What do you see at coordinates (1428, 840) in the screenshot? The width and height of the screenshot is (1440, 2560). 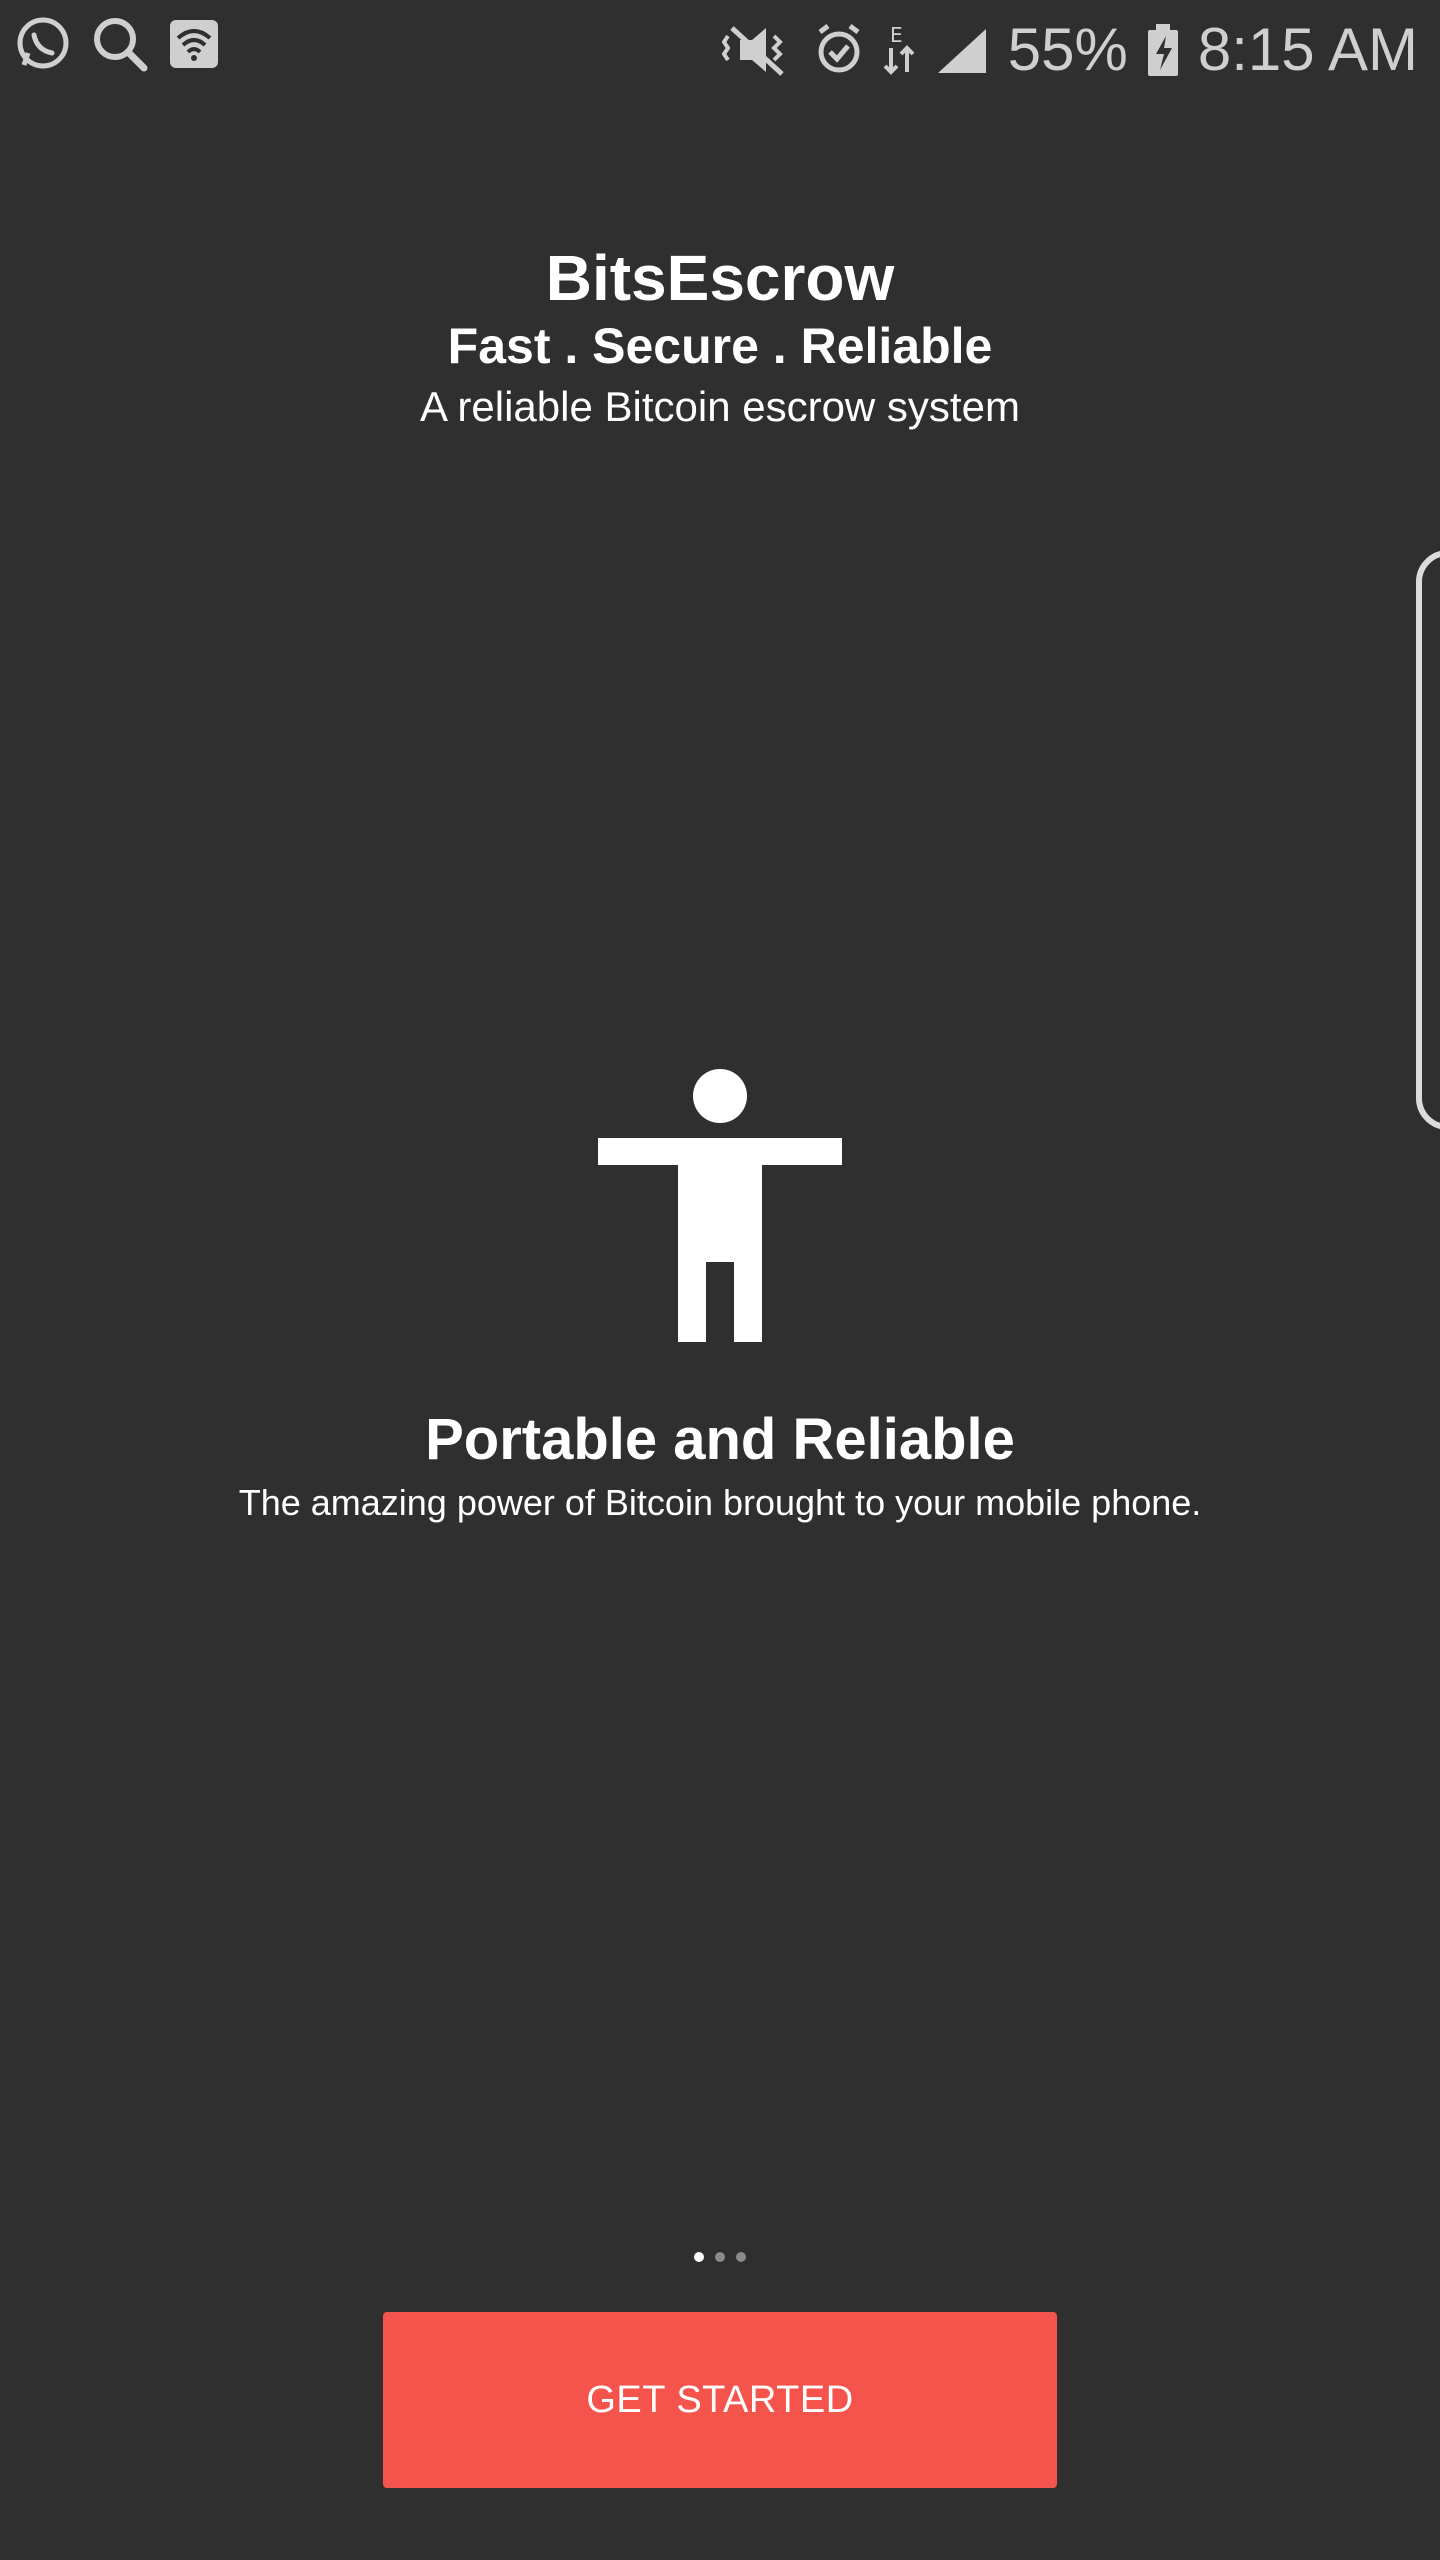 I see `edge-panel-handle` at bounding box center [1428, 840].